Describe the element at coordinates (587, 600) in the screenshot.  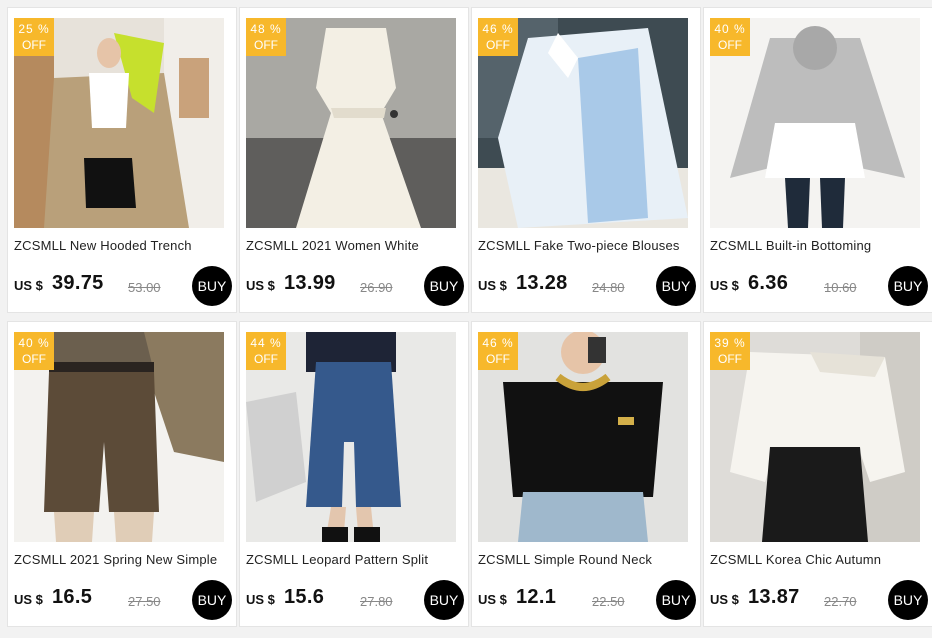
I see `price-row: US $ 12.1 22.50 BUY` at that location.